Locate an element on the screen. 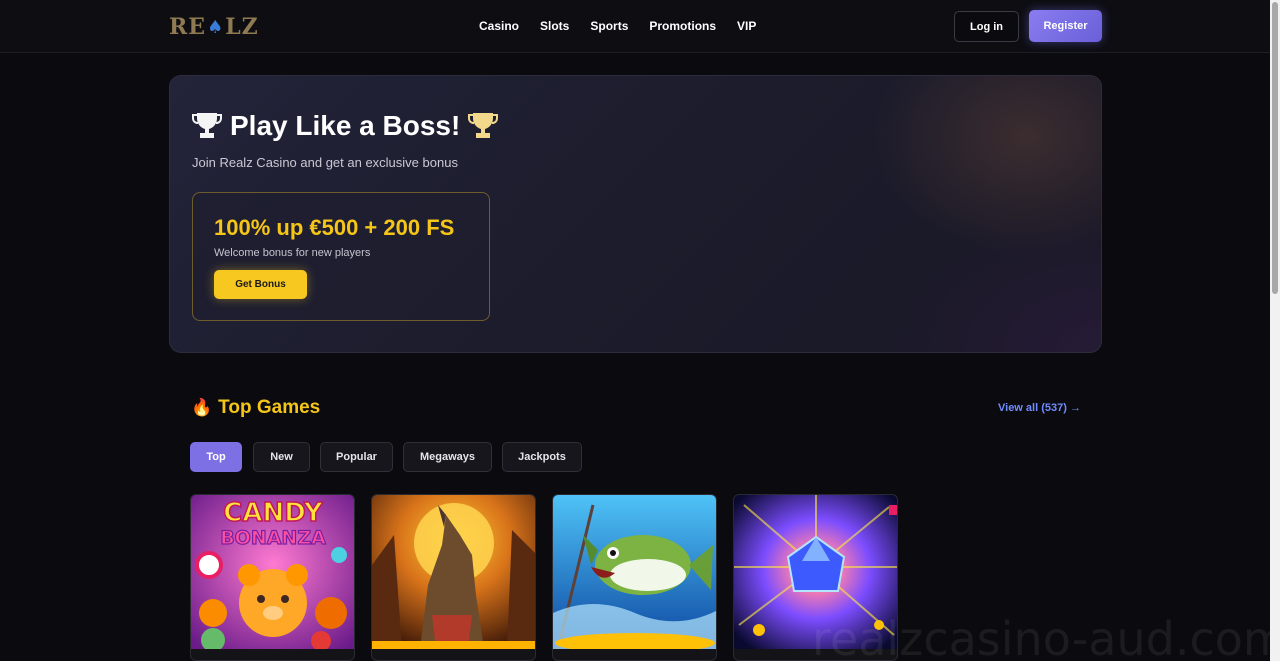  nav-item-vip: VIP is located at coordinates (746, 26).